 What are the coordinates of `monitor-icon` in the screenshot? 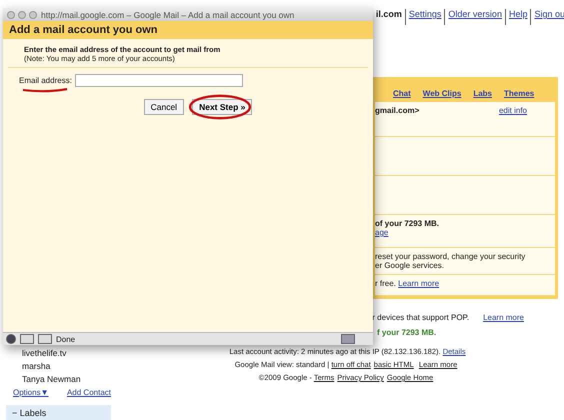 It's located at (348, 339).